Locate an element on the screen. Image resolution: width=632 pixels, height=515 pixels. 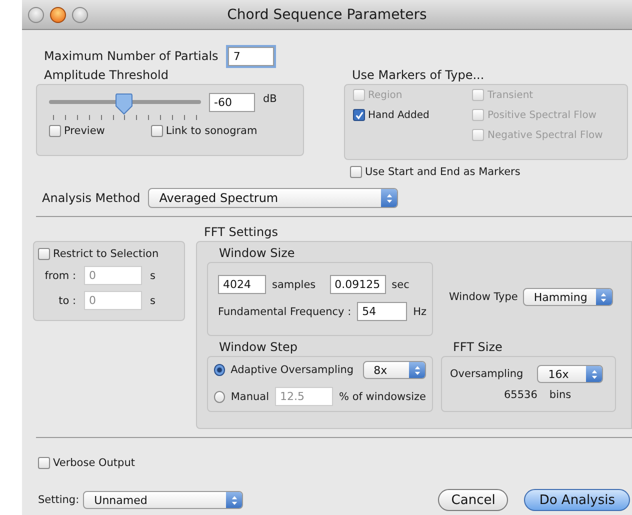
group-title: Window Size is located at coordinates (257, 254).